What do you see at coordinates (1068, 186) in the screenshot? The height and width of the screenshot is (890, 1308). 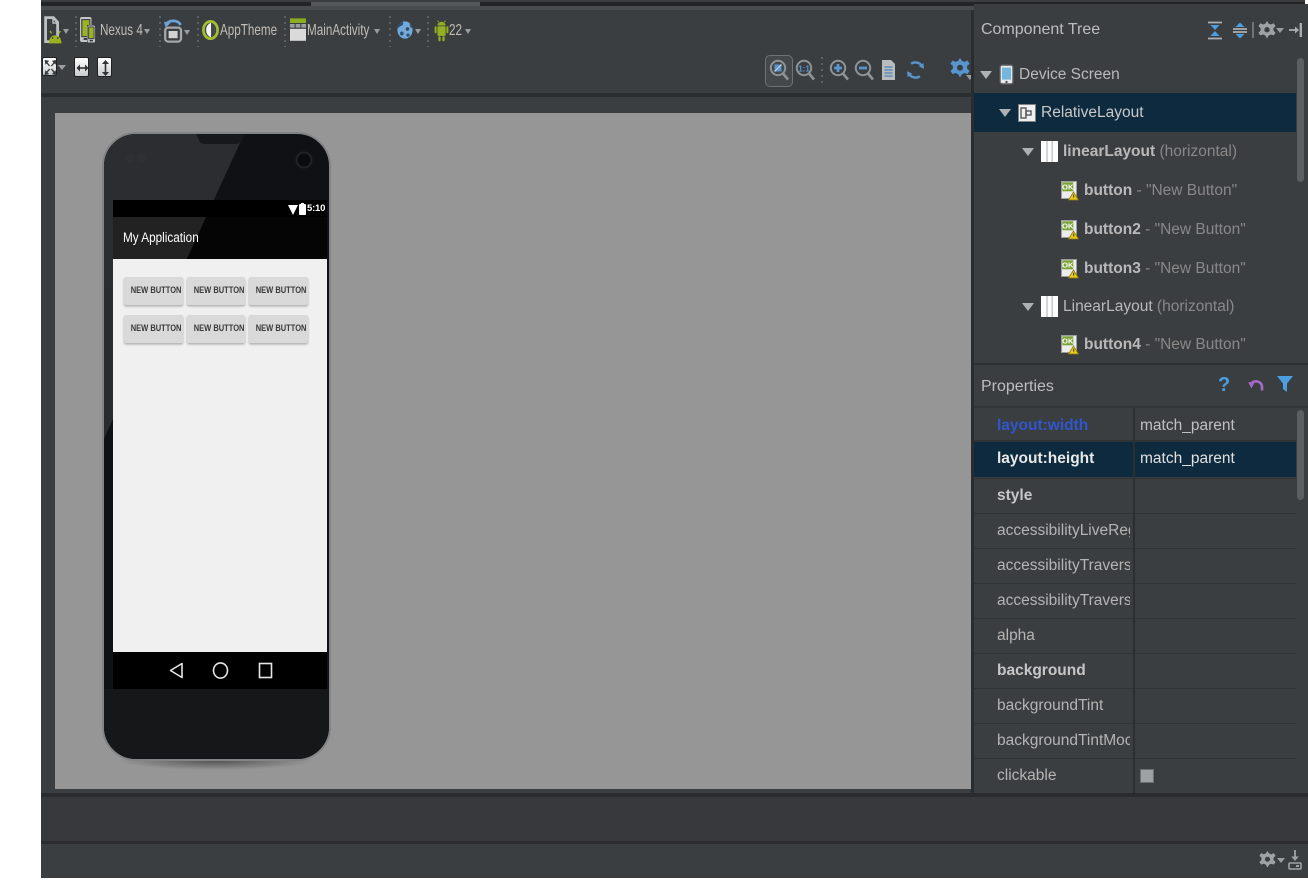 I see `svg-text: OK` at bounding box center [1068, 186].